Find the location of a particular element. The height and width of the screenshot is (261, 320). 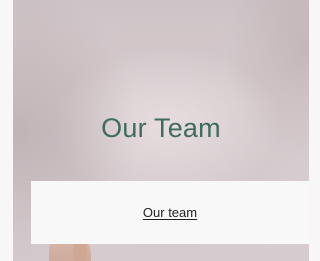

hero-title: Our Team is located at coordinates (161, 128).